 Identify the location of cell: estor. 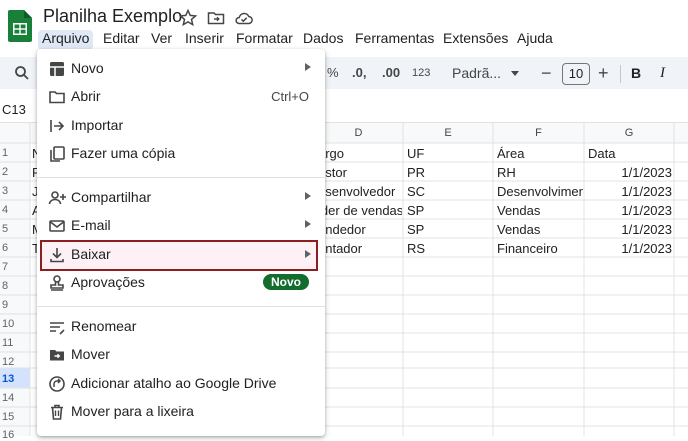
(360, 172).